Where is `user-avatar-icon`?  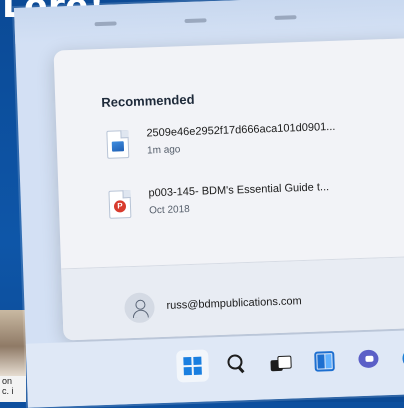
user-avatar-icon is located at coordinates (140, 308).